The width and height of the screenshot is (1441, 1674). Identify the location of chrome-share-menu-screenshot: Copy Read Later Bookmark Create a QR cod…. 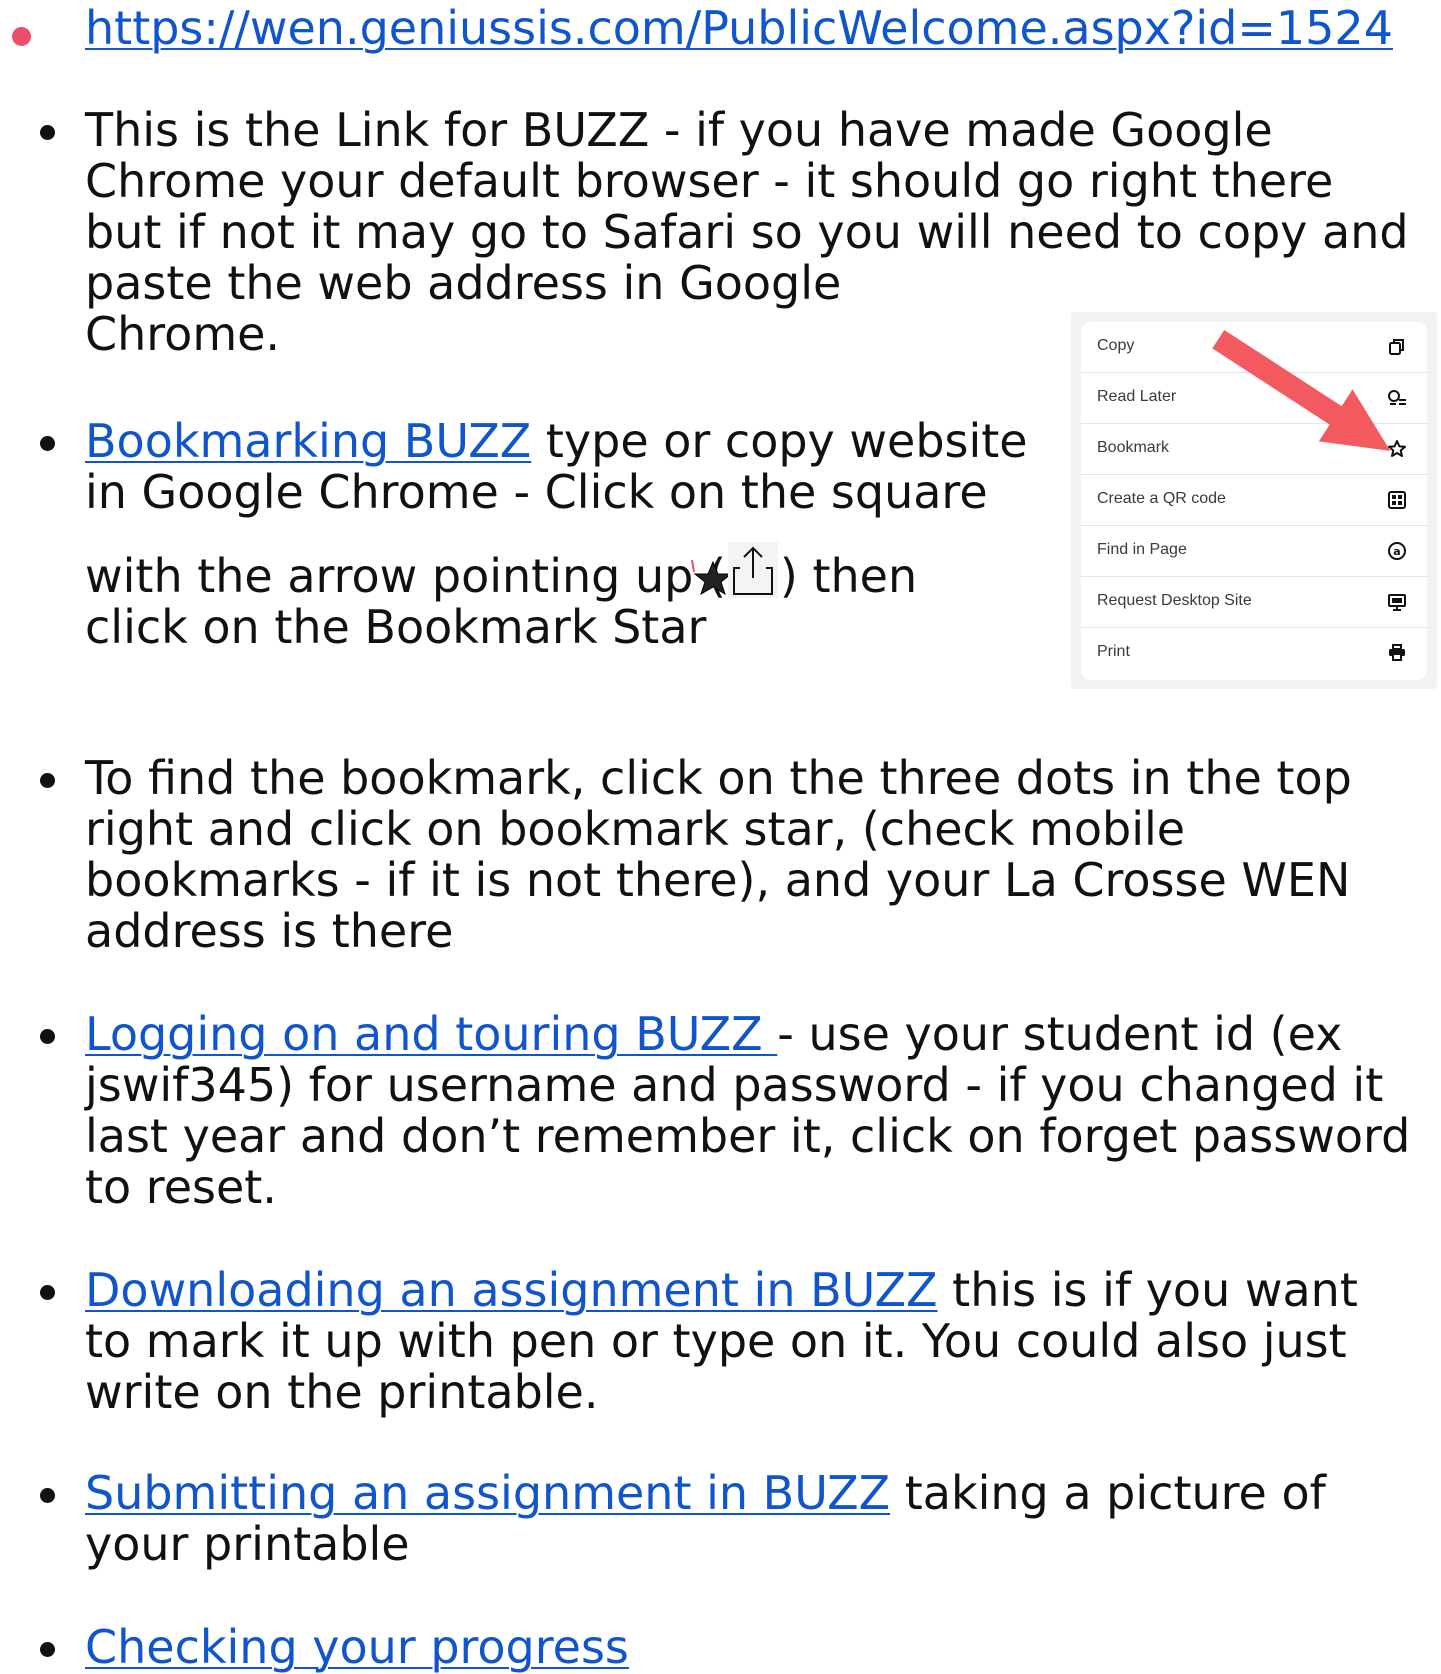
(1254, 500).